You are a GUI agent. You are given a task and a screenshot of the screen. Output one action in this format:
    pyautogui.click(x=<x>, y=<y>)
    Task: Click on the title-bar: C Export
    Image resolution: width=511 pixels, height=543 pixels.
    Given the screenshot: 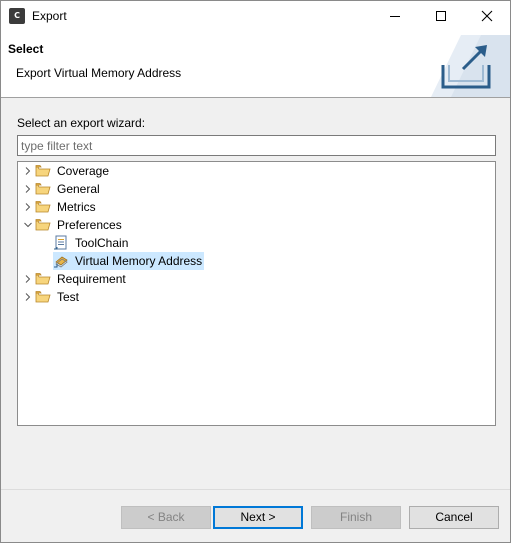 What is the action you would take?
    pyautogui.click(x=255, y=16)
    